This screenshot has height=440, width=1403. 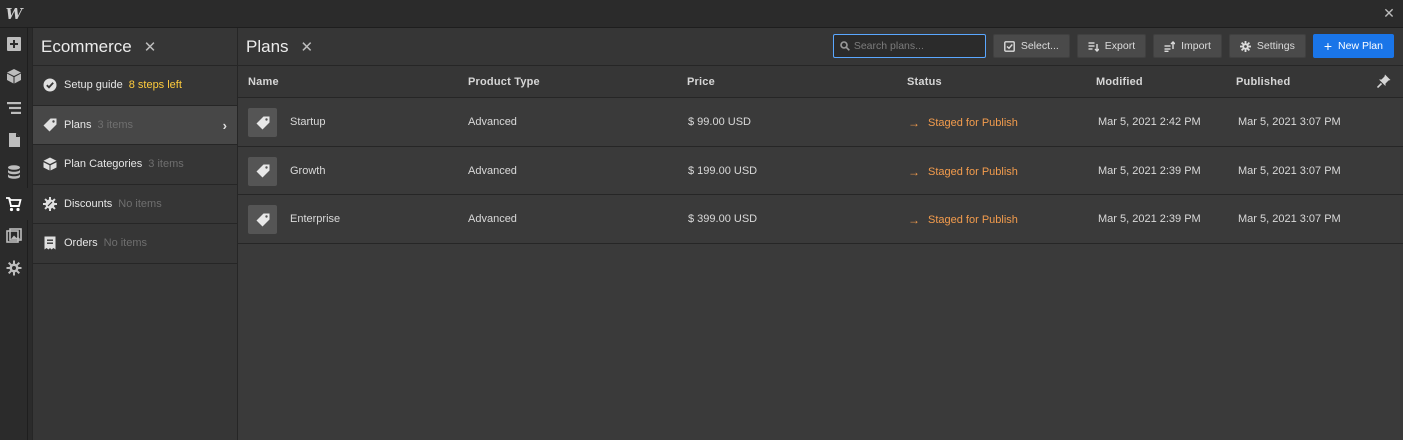 I want to click on panel-item-discounts: Discounts No items, so click(x=135, y=204).